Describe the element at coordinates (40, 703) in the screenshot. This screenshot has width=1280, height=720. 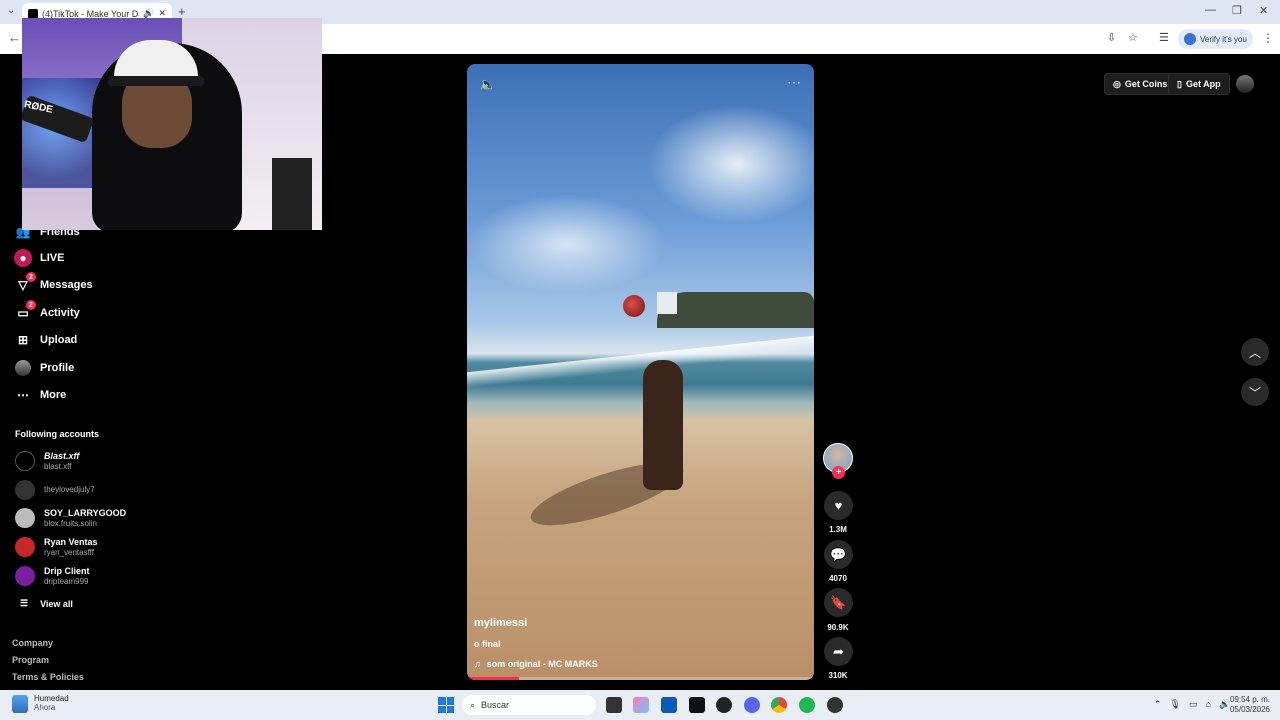
I see `weather-widget: Humedad Ahora` at that location.